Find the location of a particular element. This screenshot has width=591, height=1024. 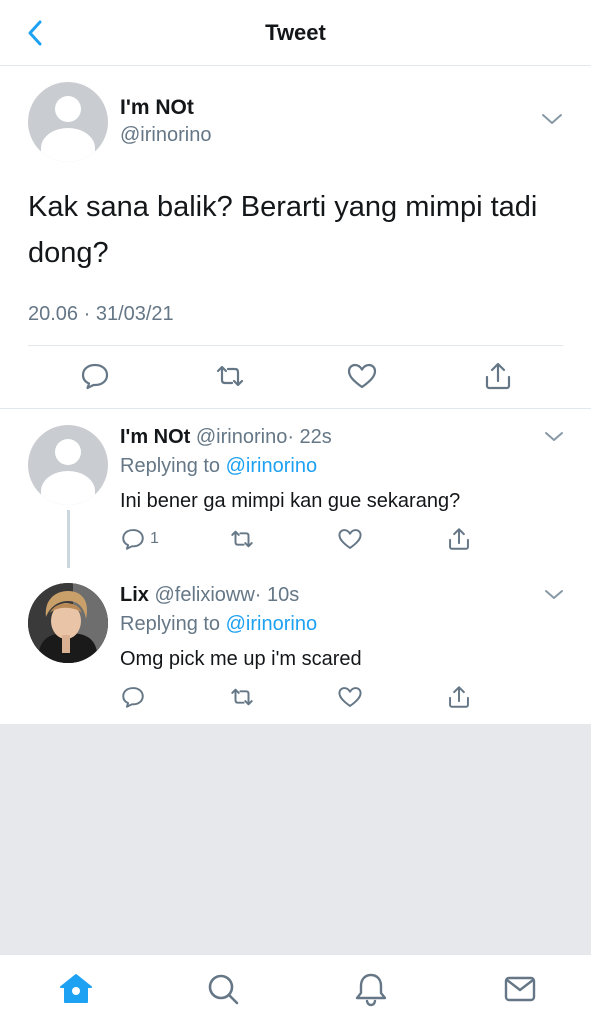

reply-header: Lix @felixioww· 10s is located at coordinates (209, 595).